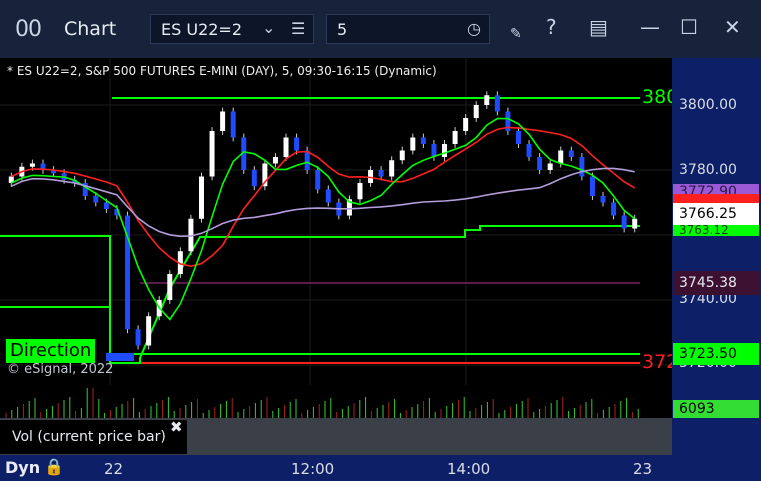 The height and width of the screenshot is (481, 761). I want to click on price-label-last: 3766.25, so click(716, 214).